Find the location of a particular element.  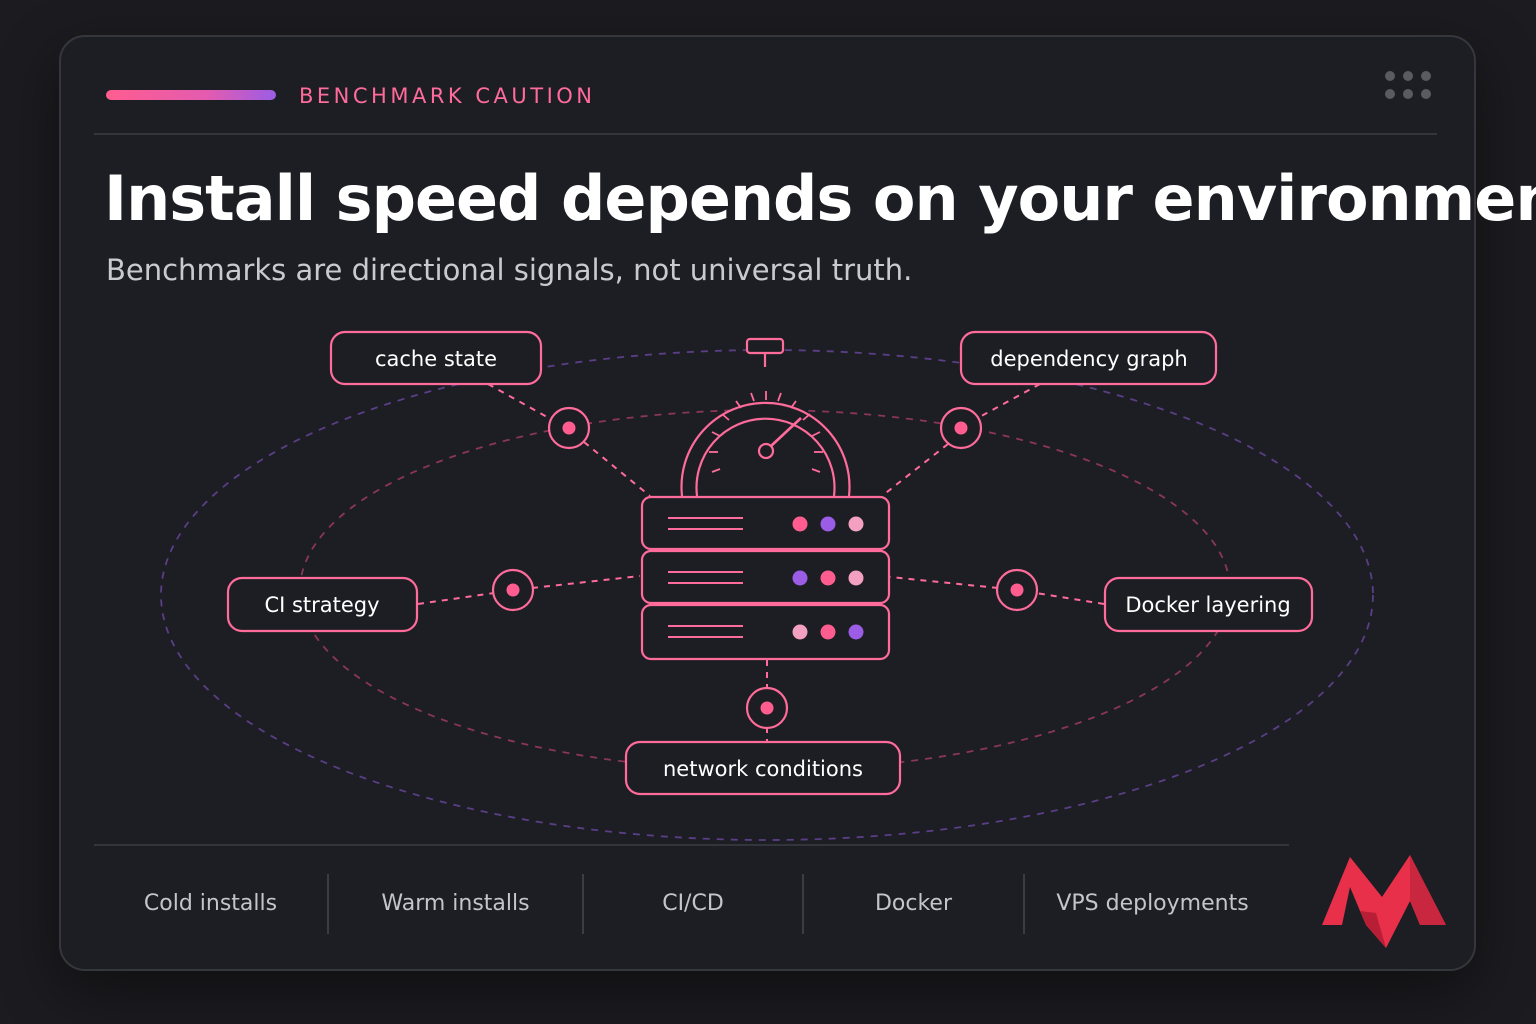

factor-cache-state: cache state is located at coordinates (436, 358).